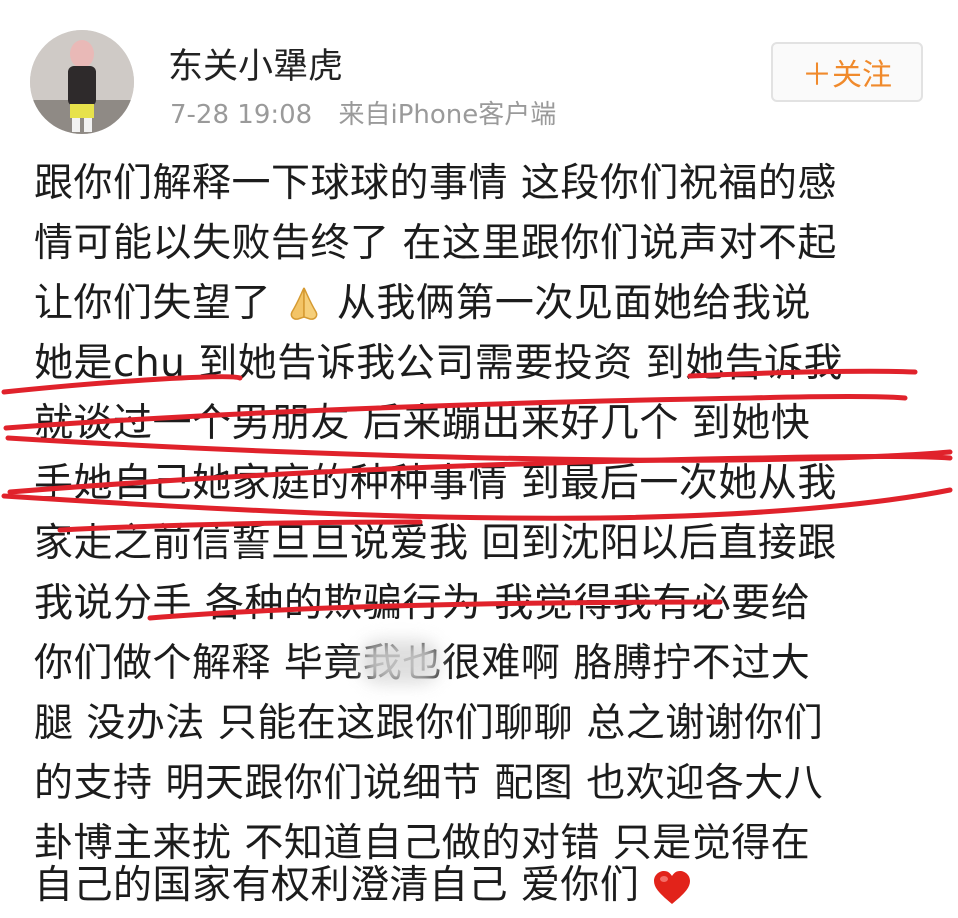  What do you see at coordinates (337, 885) in the screenshot?
I see `post-line-segment: 自己的国家有权利澄清自己 爱你们` at bounding box center [337, 885].